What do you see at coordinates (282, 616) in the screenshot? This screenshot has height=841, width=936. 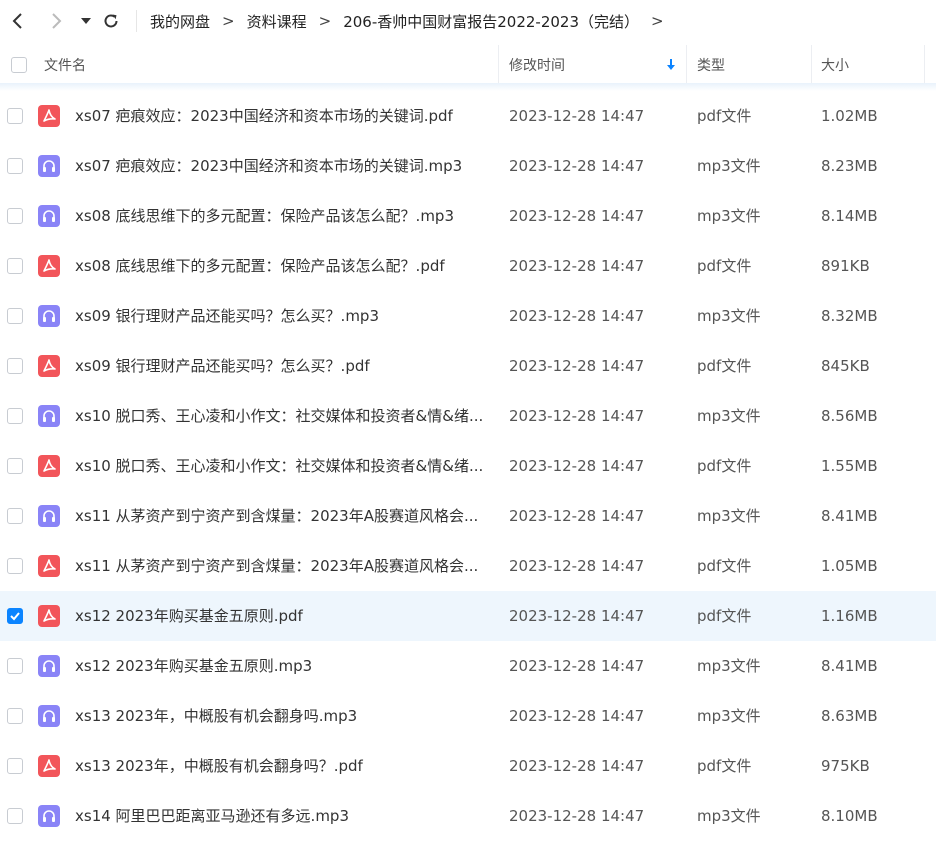 I see `file-name: xs12 2023年购买基金五原则.pdf` at bounding box center [282, 616].